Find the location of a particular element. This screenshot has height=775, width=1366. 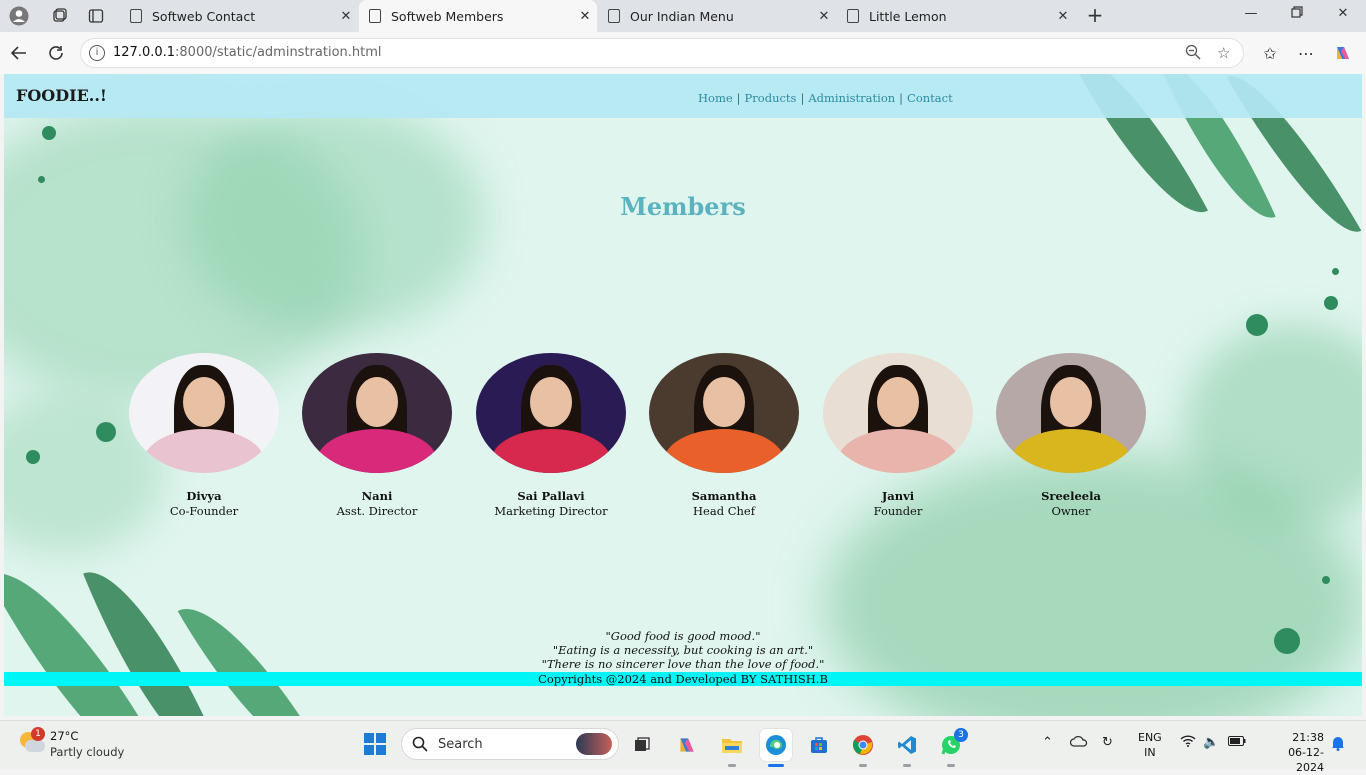

member-role: Asst. Director is located at coordinates (377, 511).